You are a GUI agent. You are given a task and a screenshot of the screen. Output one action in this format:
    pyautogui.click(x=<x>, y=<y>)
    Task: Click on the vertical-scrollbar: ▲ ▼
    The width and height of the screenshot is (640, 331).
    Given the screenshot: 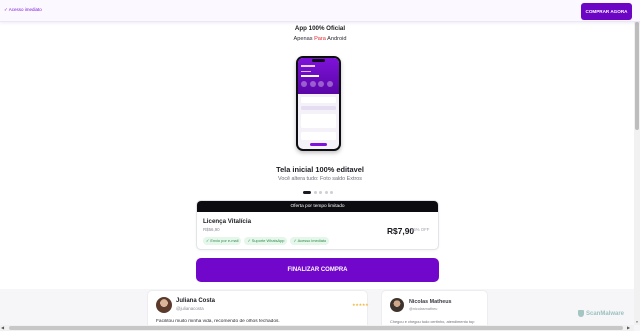 What is the action you would take?
    pyautogui.click(x=637, y=162)
    